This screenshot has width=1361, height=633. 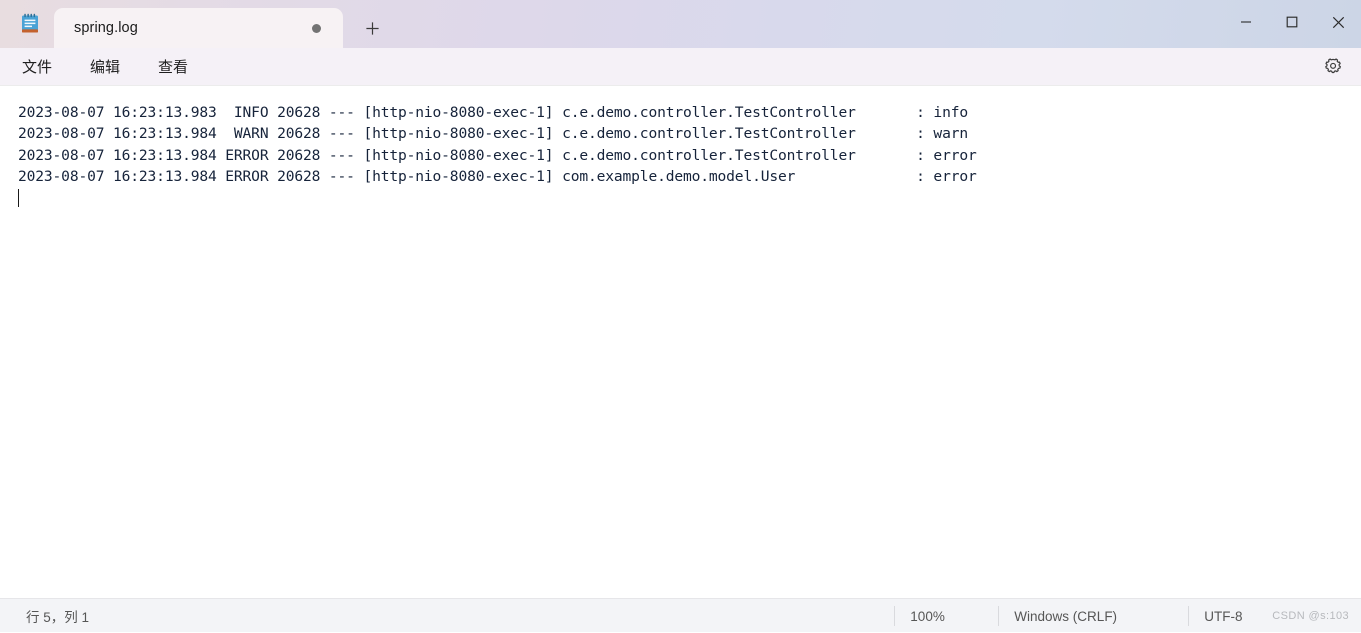 What do you see at coordinates (1246, 22) in the screenshot?
I see `minimize-button` at bounding box center [1246, 22].